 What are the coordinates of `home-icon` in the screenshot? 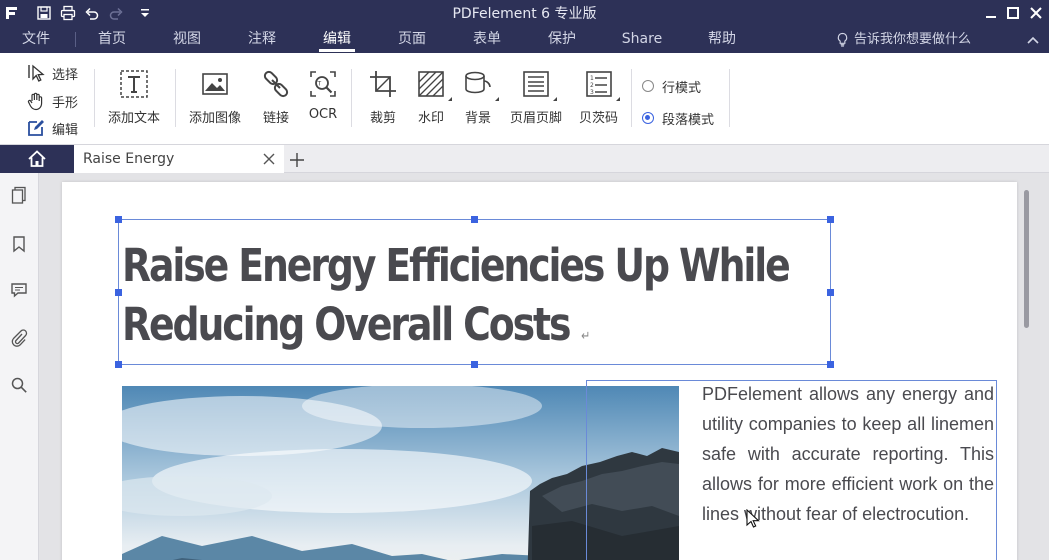 It's located at (37, 158).